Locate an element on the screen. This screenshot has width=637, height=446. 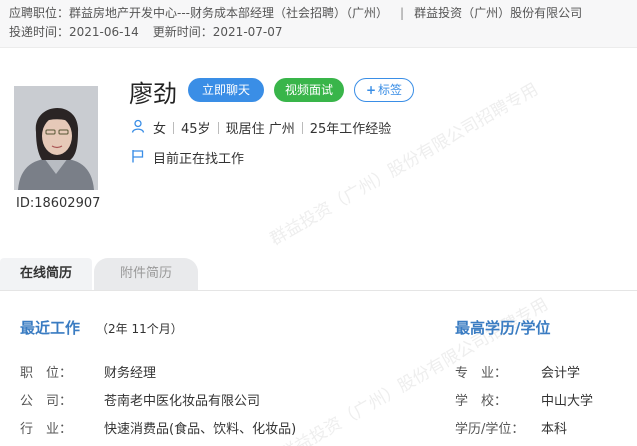
candidate-id: ID:18602907 is located at coordinates (58, 203).